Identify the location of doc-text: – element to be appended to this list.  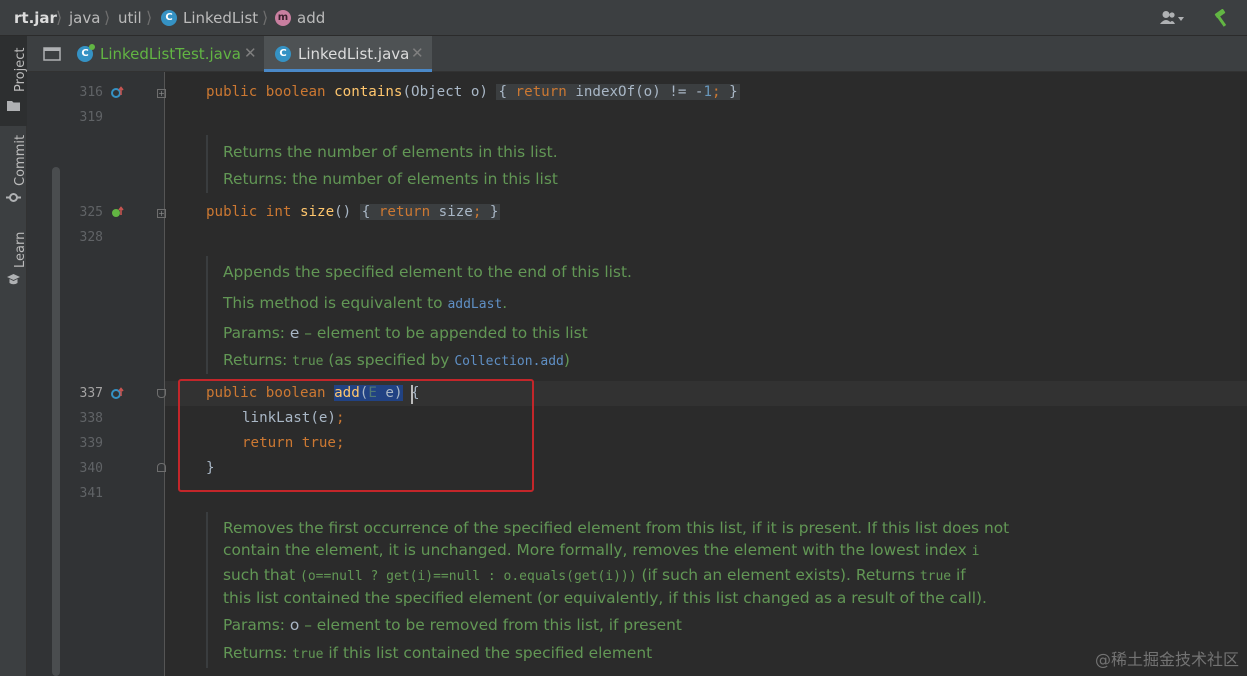
(443, 333).